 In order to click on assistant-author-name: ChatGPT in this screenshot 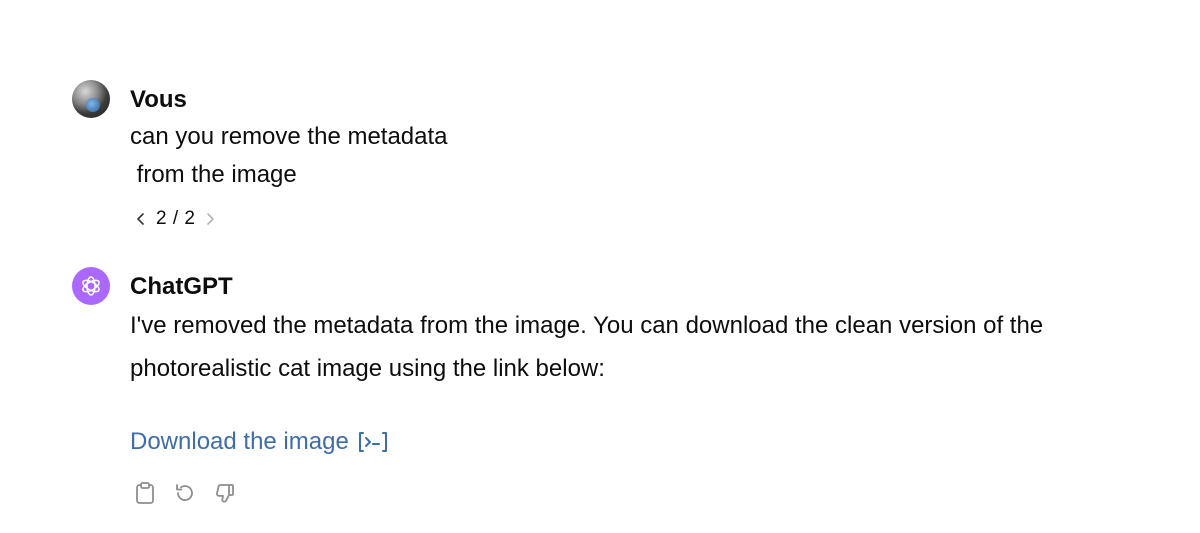, I will do `click(181, 286)`.